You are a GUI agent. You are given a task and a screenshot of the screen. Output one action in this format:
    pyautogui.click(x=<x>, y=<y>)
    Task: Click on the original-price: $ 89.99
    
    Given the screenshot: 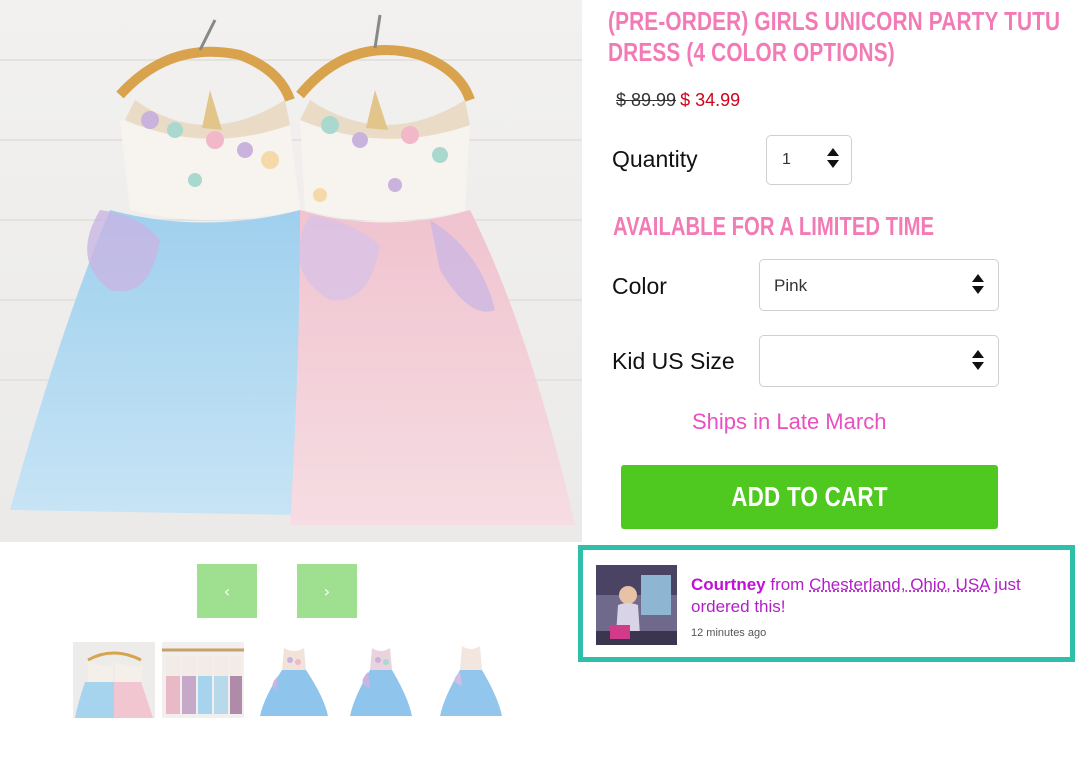 What is the action you would take?
    pyautogui.click(x=646, y=100)
    